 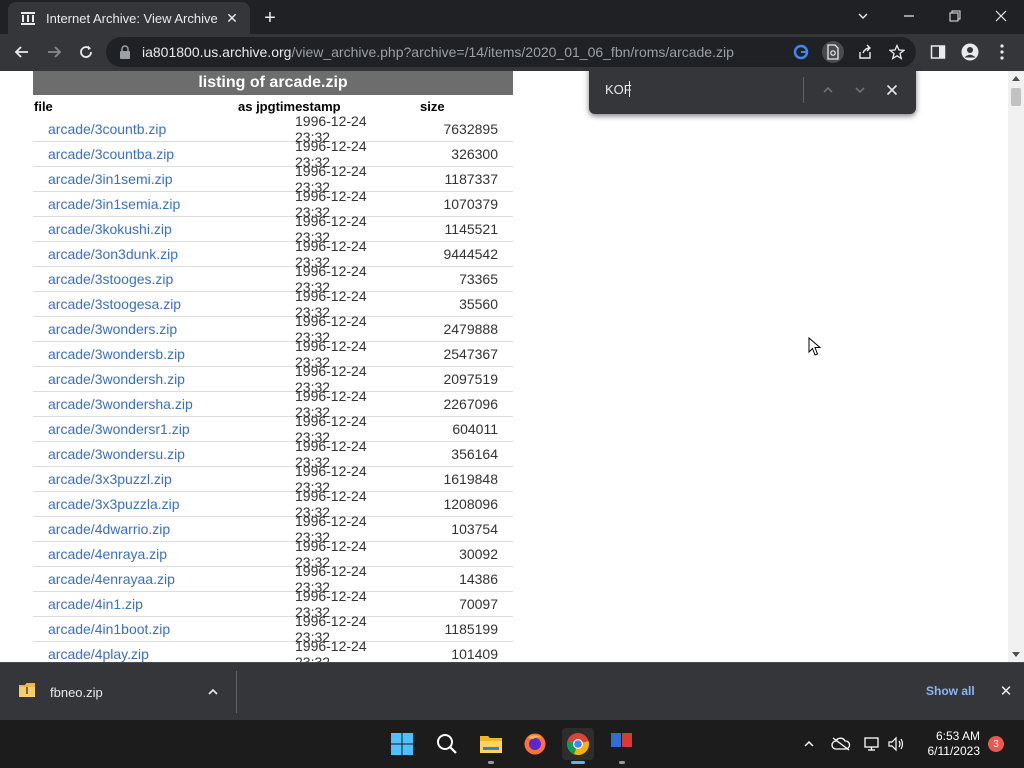 What do you see at coordinates (76, 692) in the screenshot?
I see `download-file-name: fbneo.zip` at bounding box center [76, 692].